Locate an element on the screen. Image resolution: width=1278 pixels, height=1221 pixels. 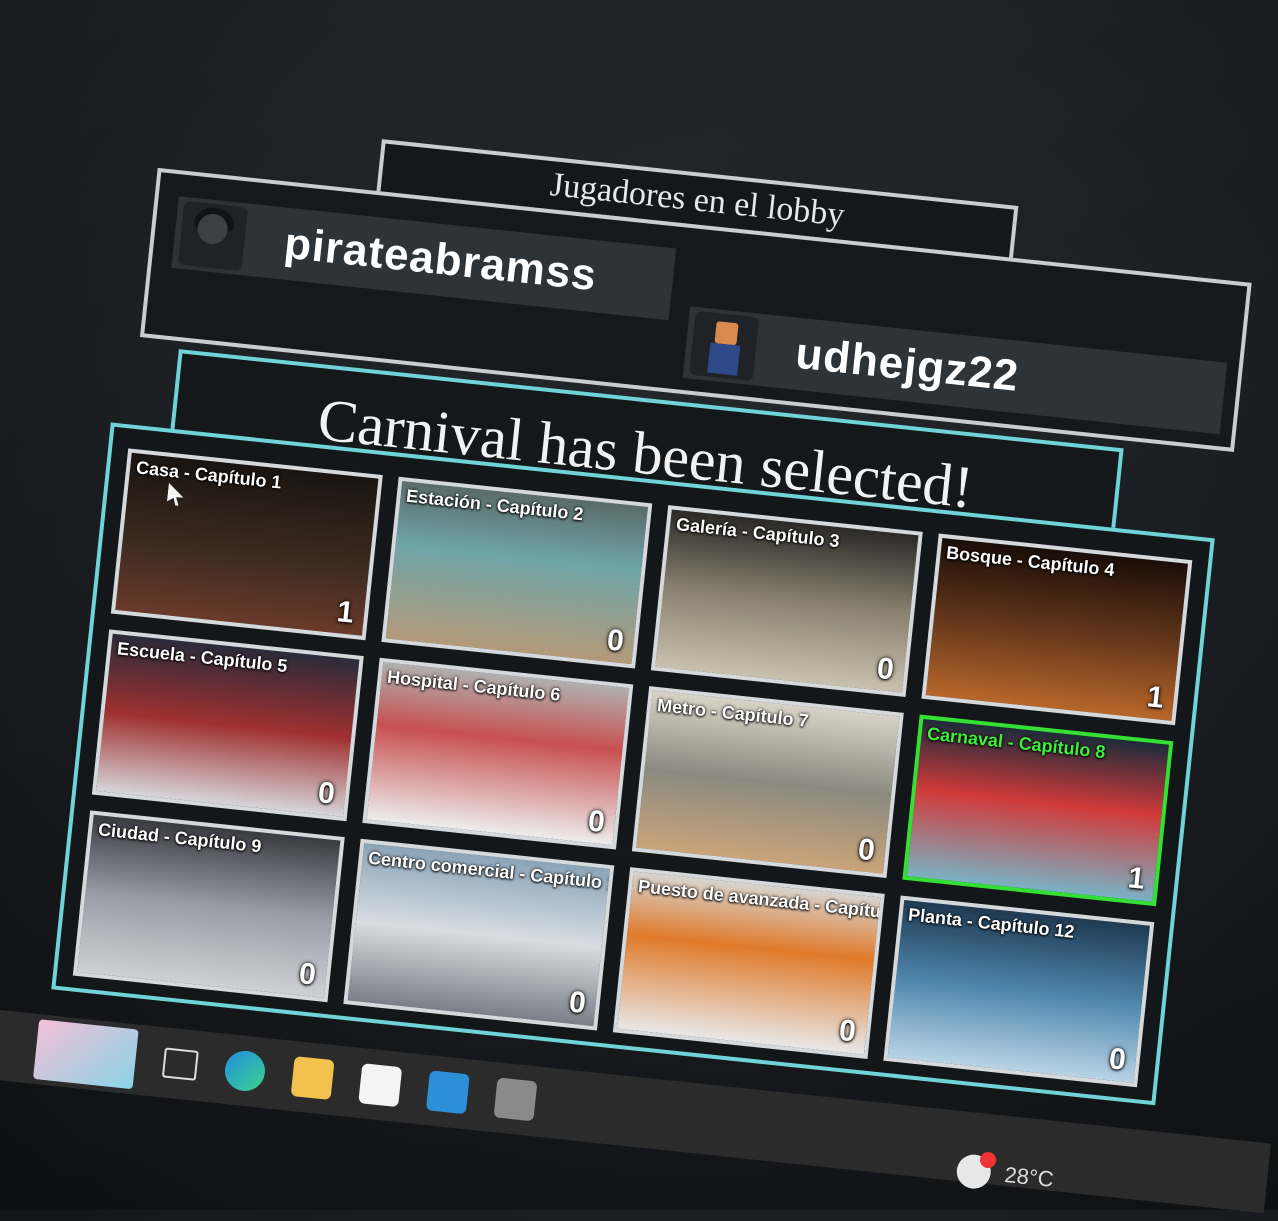
map-name: Centro comercial - Capítulo 10 is located at coordinates (491, 871).